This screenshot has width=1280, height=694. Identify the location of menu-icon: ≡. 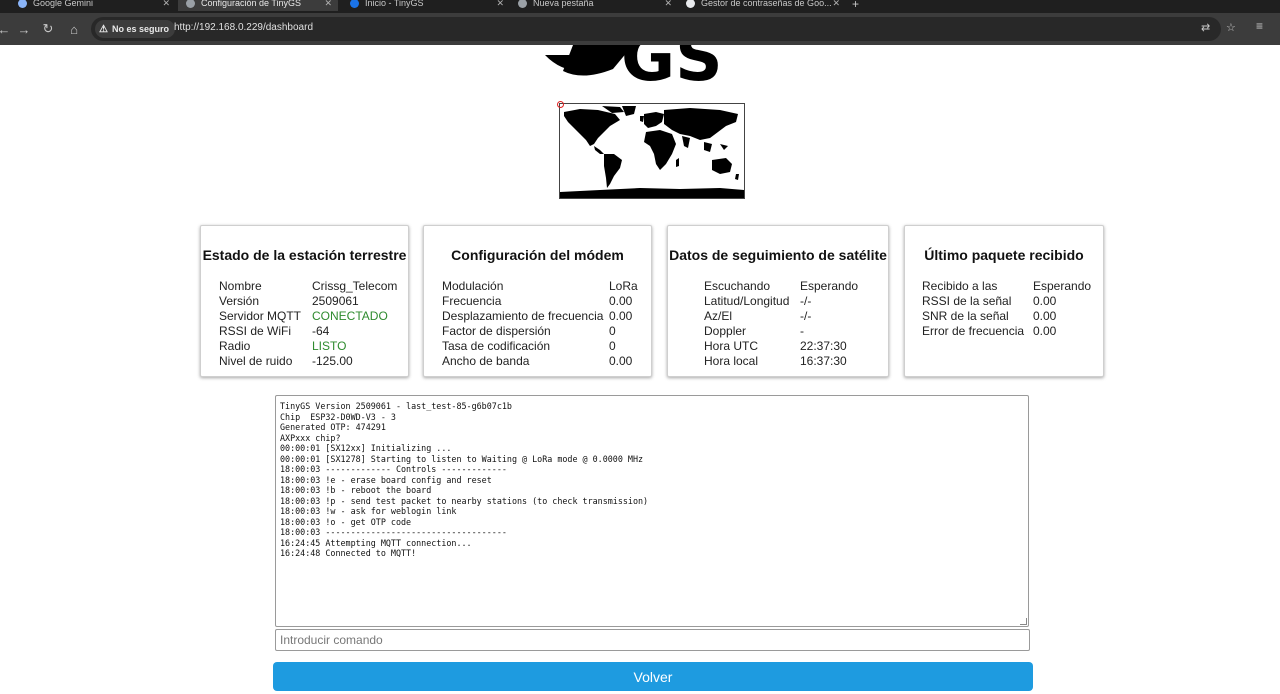
(1259, 26).